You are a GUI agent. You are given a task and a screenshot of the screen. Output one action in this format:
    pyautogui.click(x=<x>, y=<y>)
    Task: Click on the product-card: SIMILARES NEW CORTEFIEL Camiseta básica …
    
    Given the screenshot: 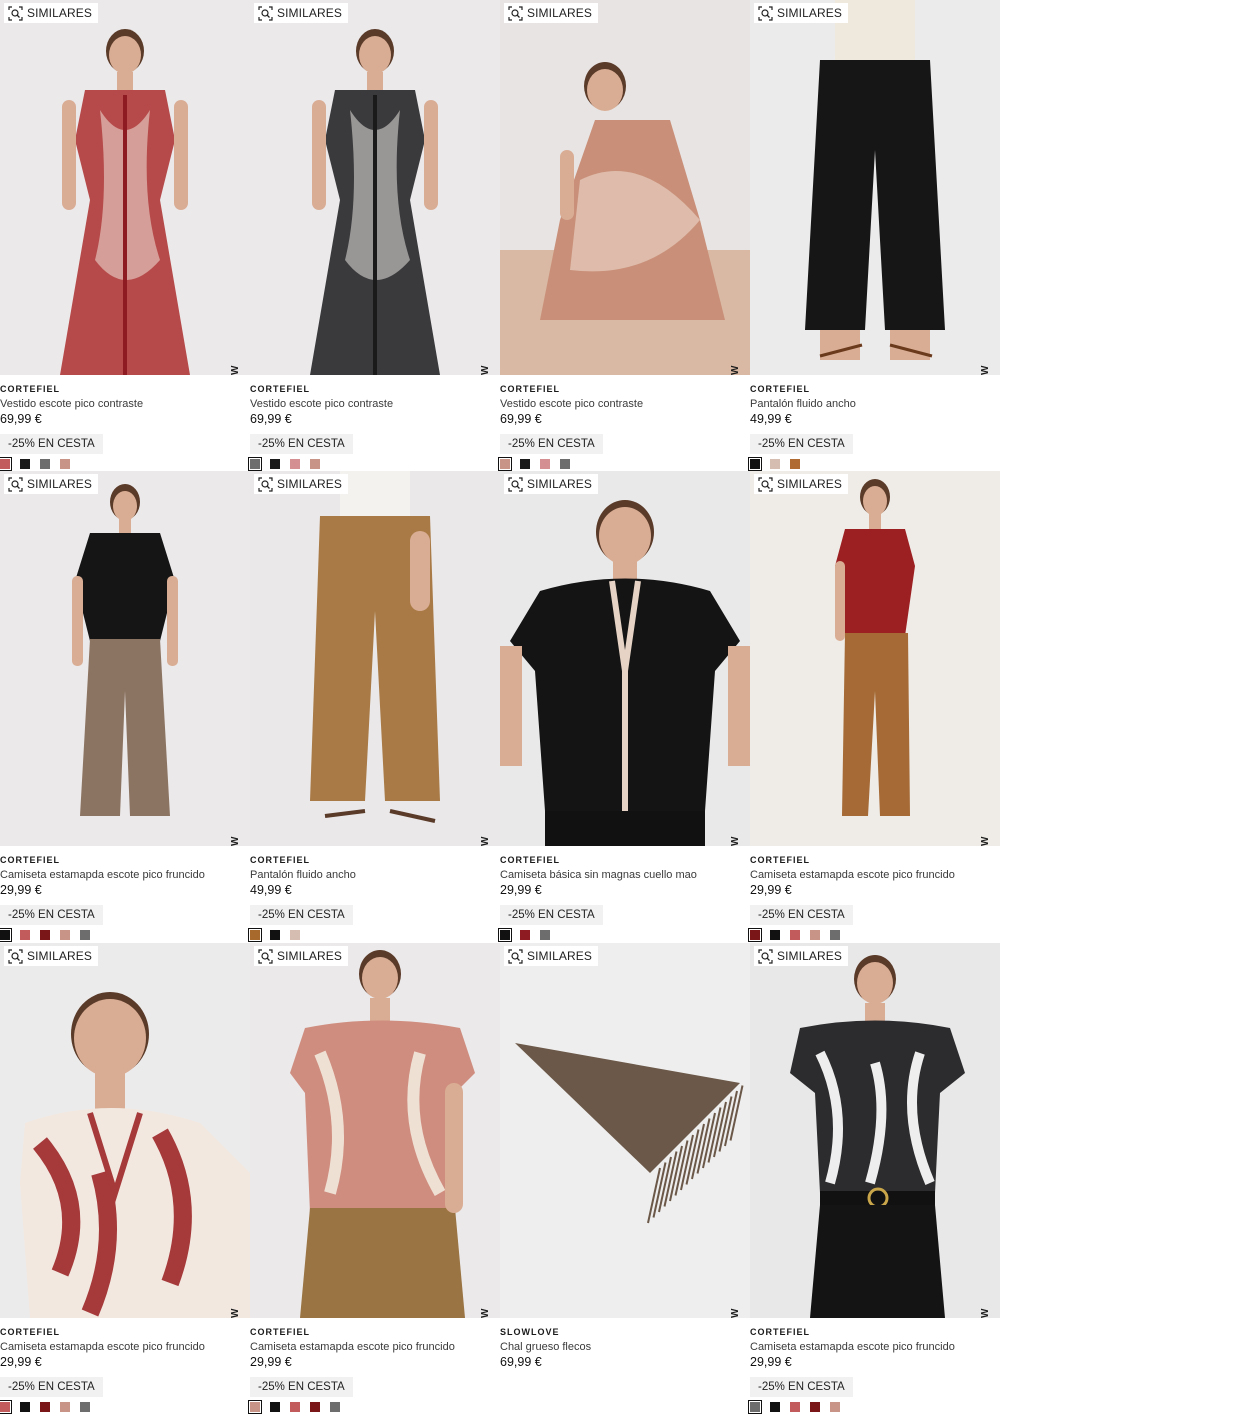 What is the action you would take?
    pyautogui.click(x=624, y=706)
    